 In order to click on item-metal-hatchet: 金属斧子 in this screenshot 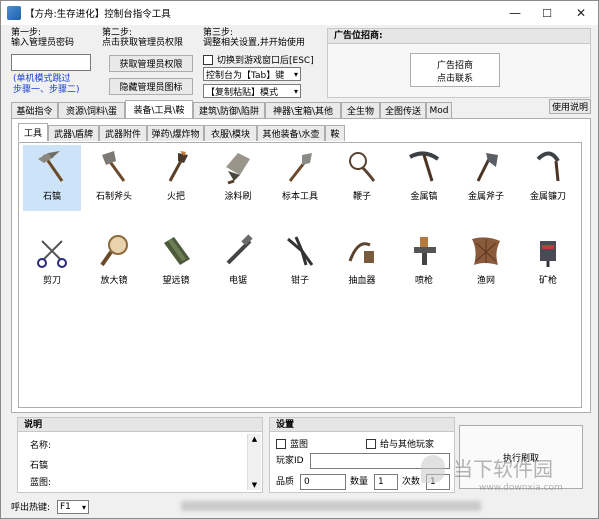, I will do `click(486, 178)`.